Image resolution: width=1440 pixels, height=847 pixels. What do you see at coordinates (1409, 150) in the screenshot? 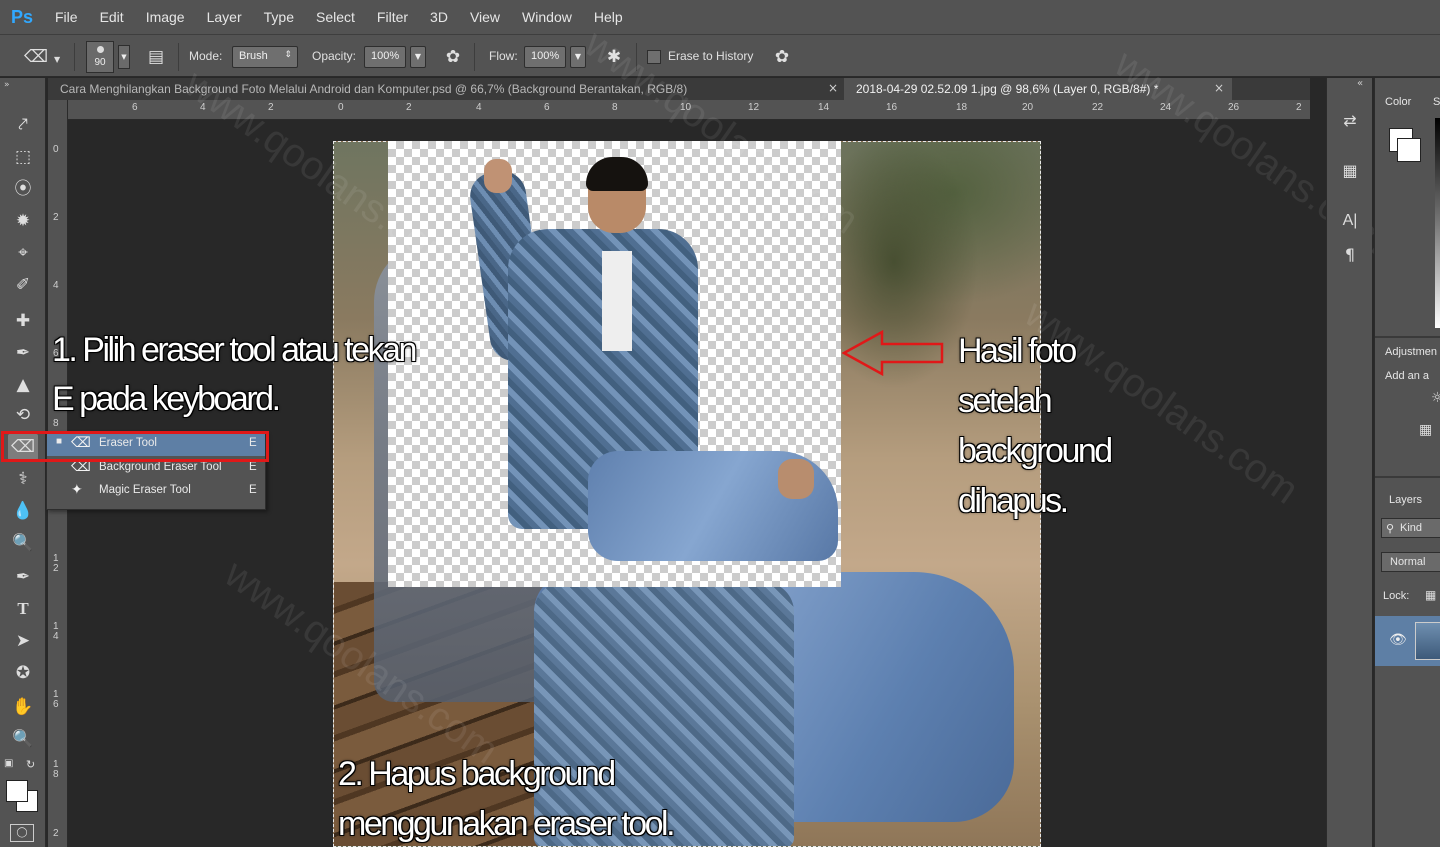
I see `color-panel-bg-swatch` at bounding box center [1409, 150].